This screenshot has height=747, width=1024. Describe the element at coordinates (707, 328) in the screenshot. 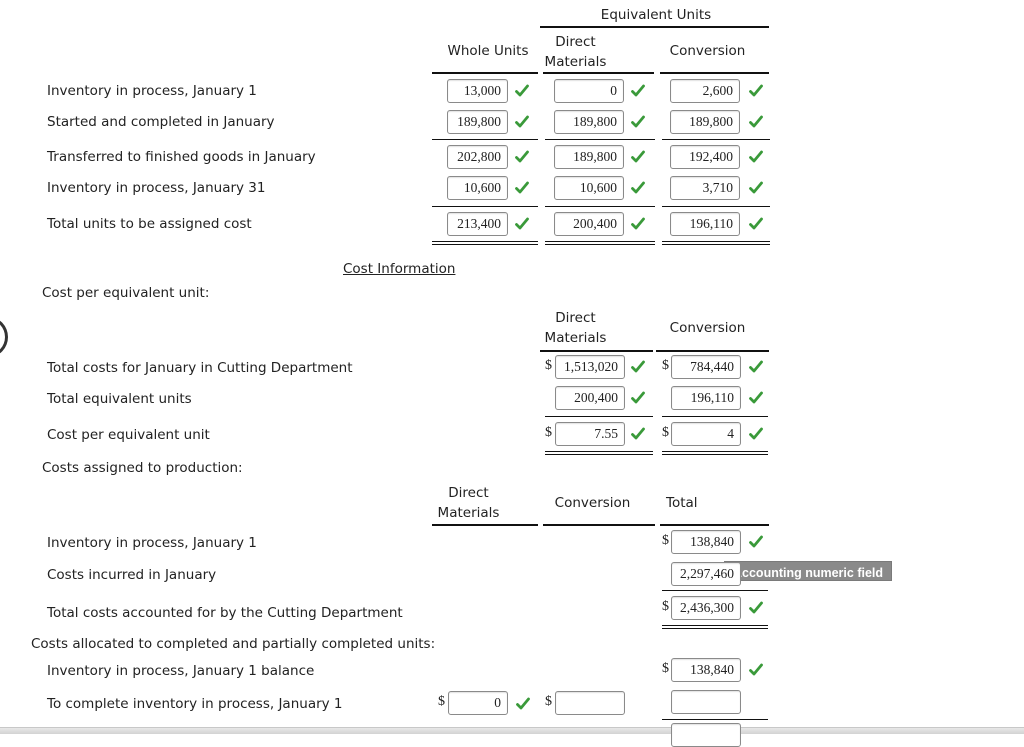

I see `cpu-conv-header: Conversion` at that location.